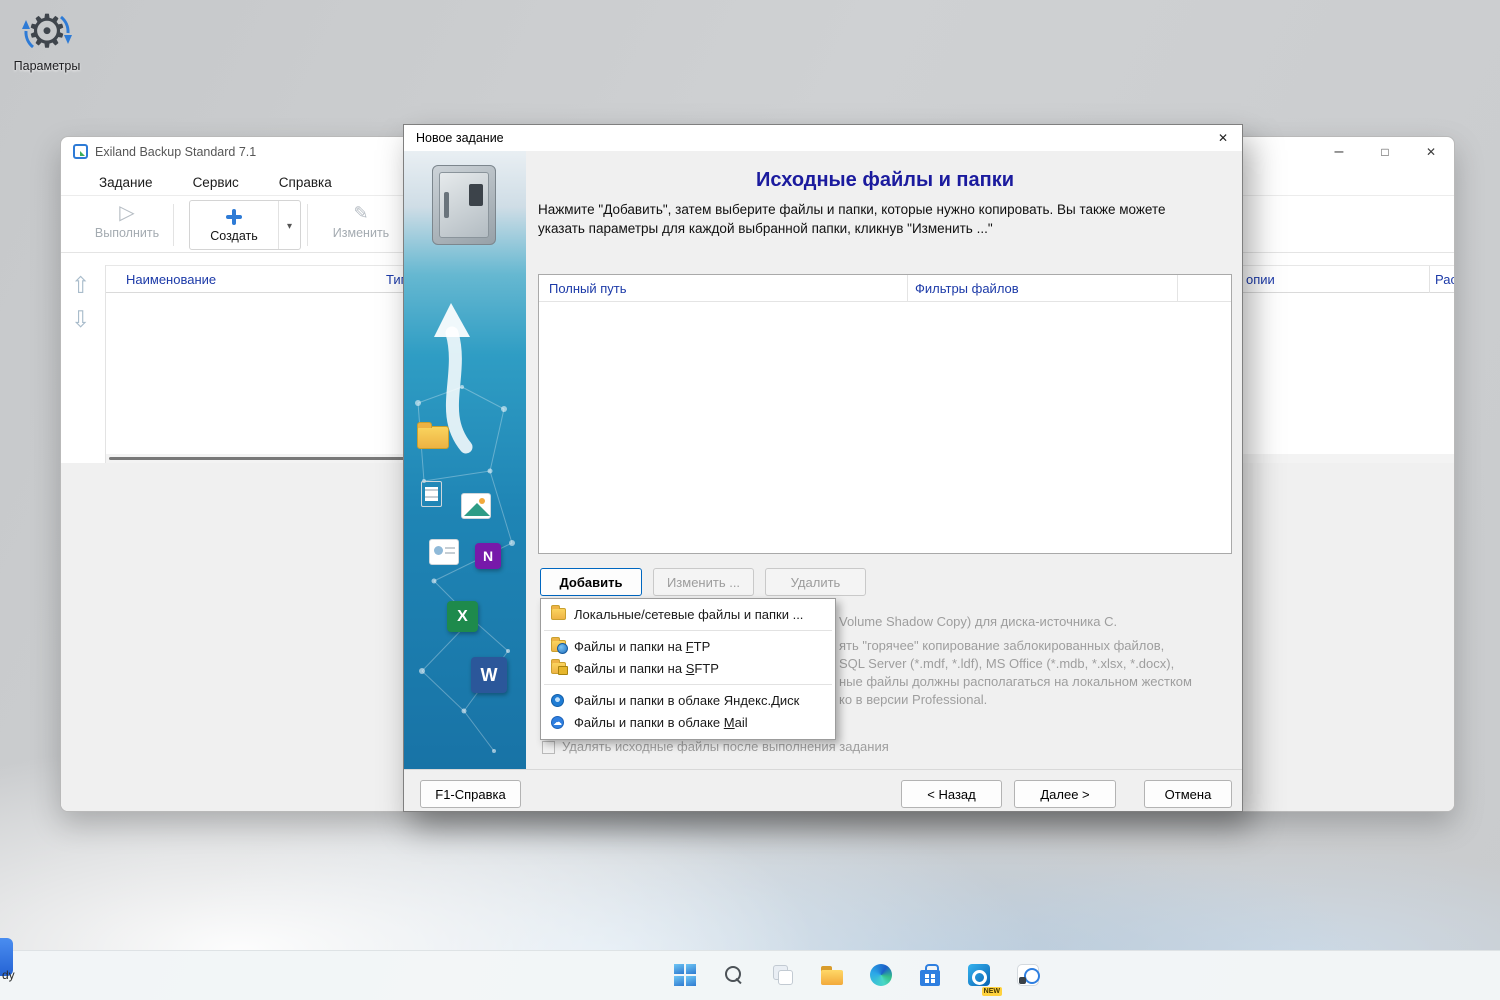  I want to click on column-divider, so click(1177, 288).